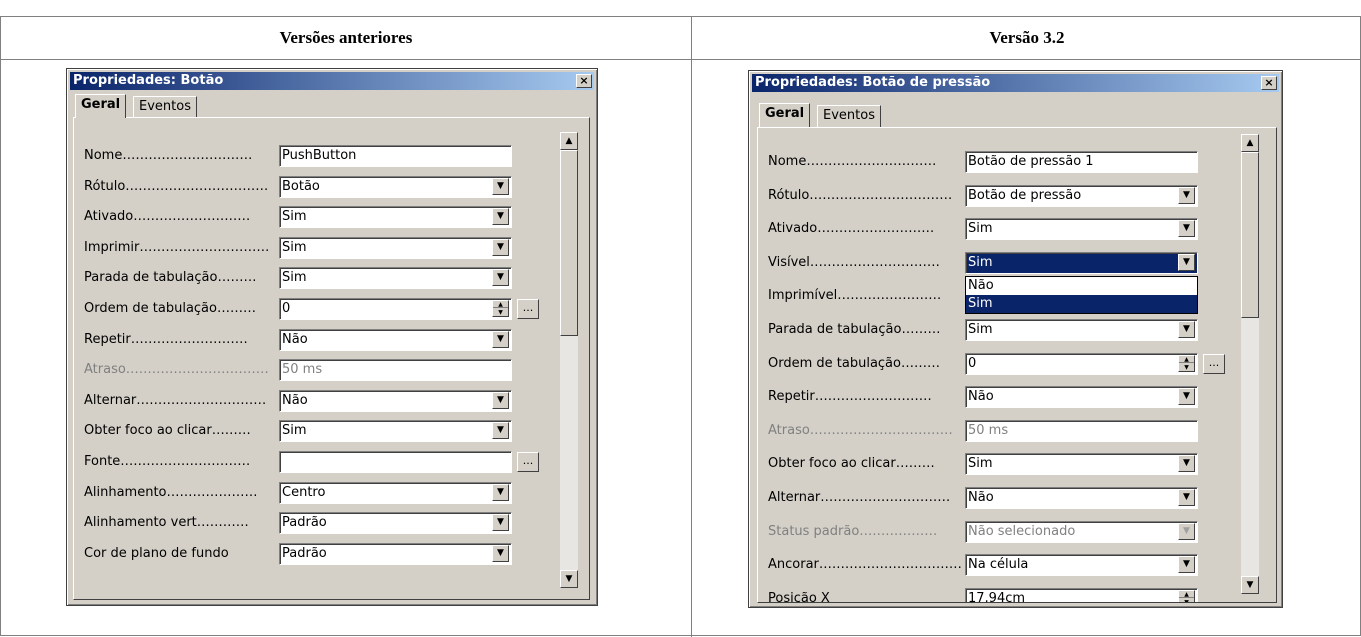 Image resolution: width=1361 pixels, height=637 pixels. I want to click on property-value-field: Botão de pressão, so click(1081, 195).